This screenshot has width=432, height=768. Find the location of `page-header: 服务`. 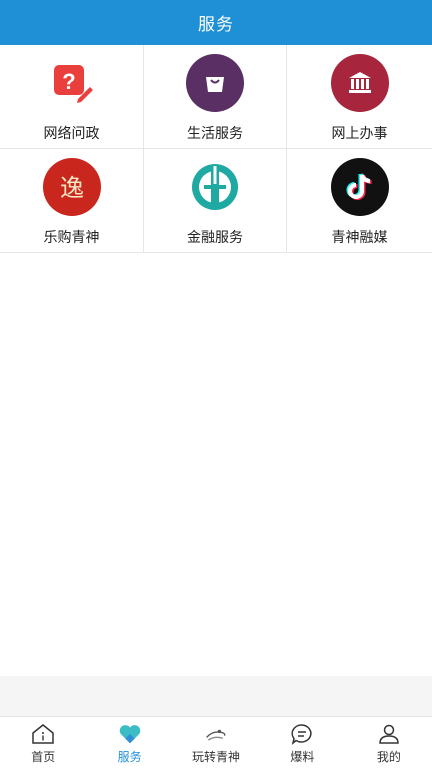

page-header: 服务 is located at coordinates (216, 22).